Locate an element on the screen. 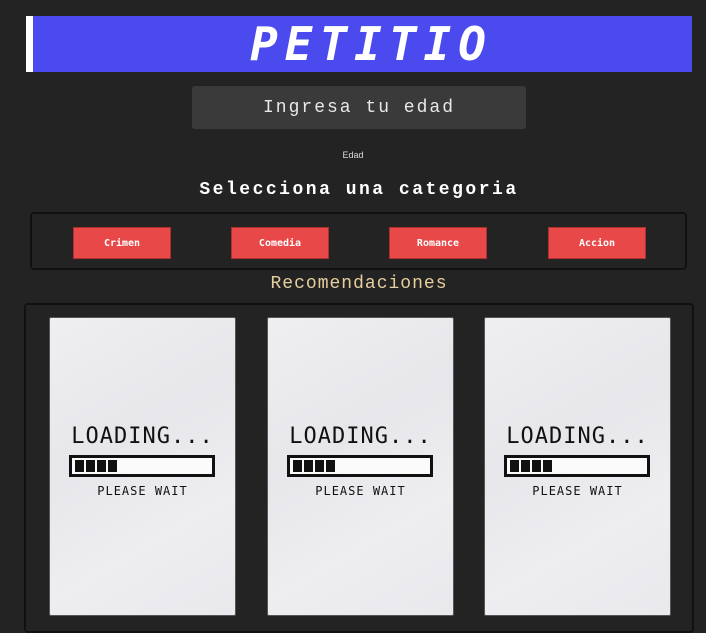 The height and width of the screenshot is (633, 706). app-title: PETITIO is located at coordinates (371, 44).